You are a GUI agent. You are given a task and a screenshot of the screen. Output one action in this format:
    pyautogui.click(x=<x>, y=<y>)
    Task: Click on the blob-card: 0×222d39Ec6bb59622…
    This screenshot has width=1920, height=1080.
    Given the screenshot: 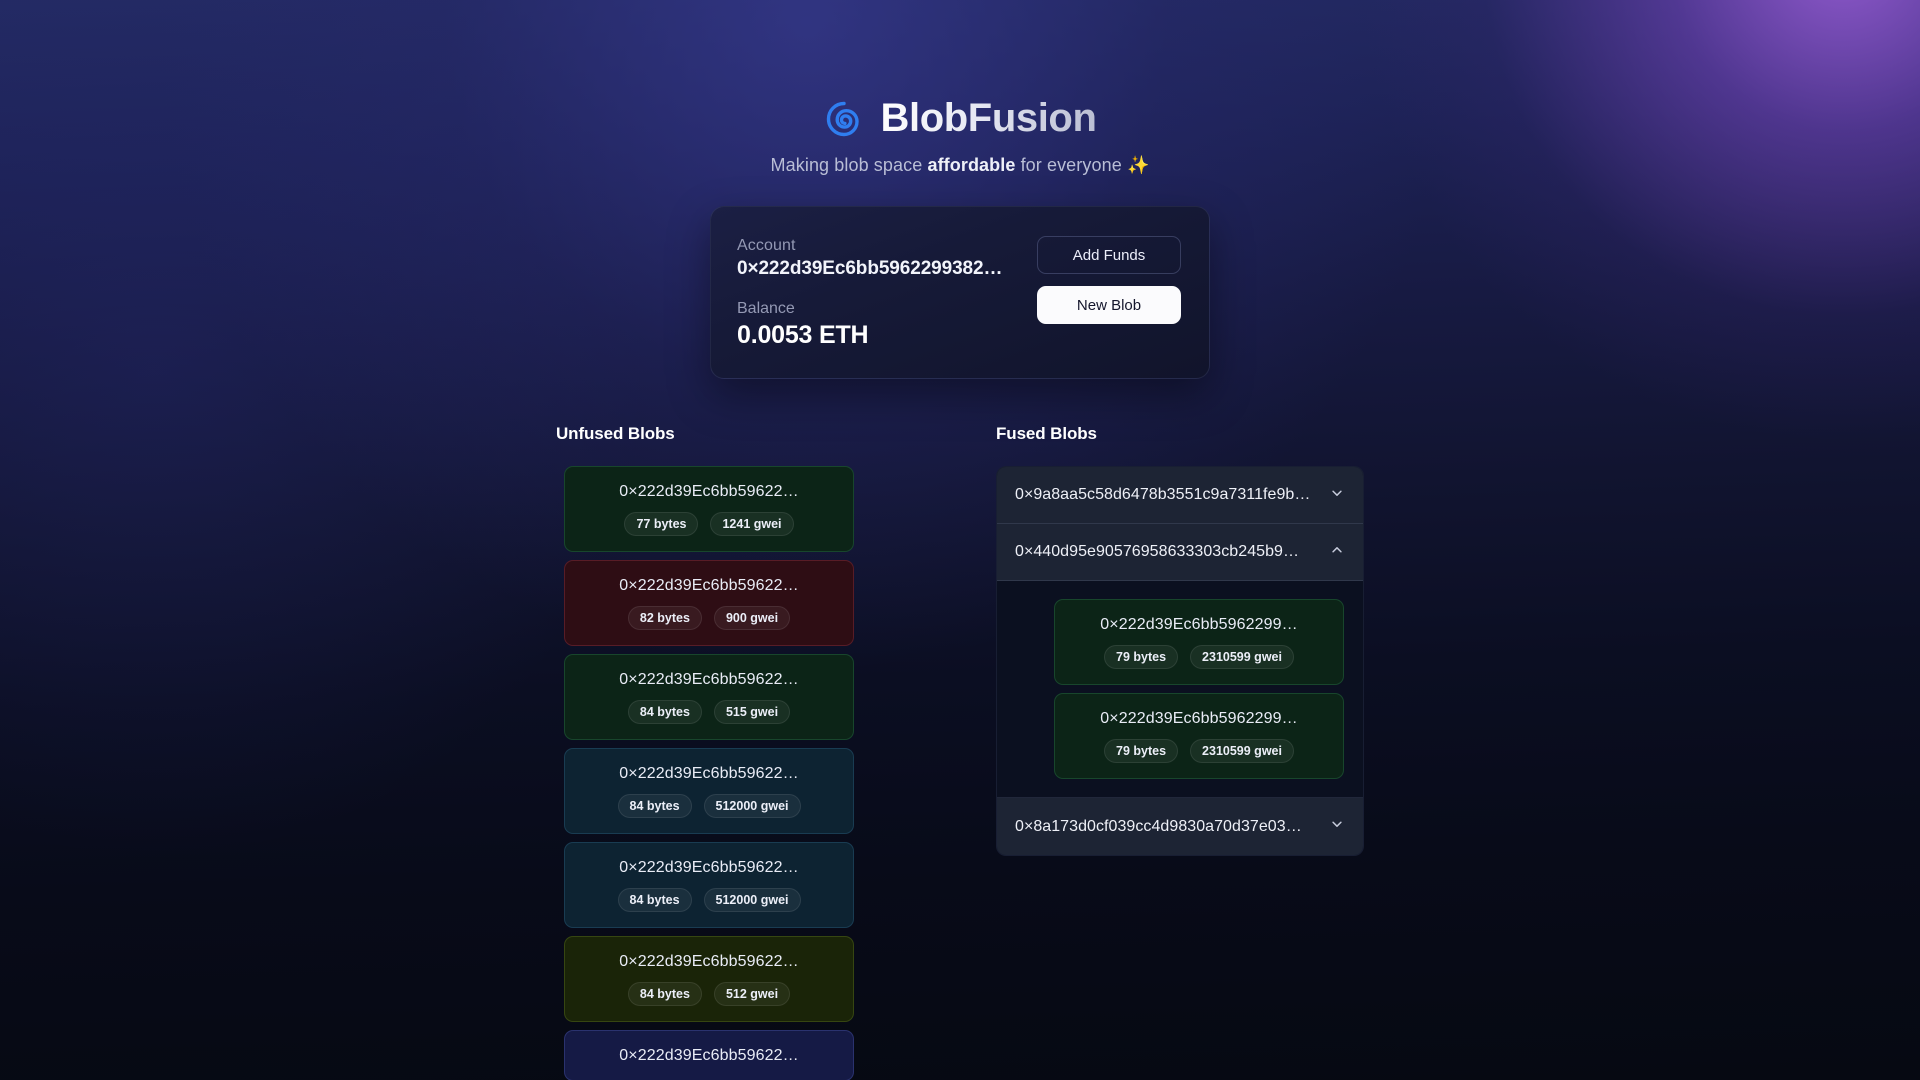 What is the action you would take?
    pyautogui.click(x=709, y=1055)
    